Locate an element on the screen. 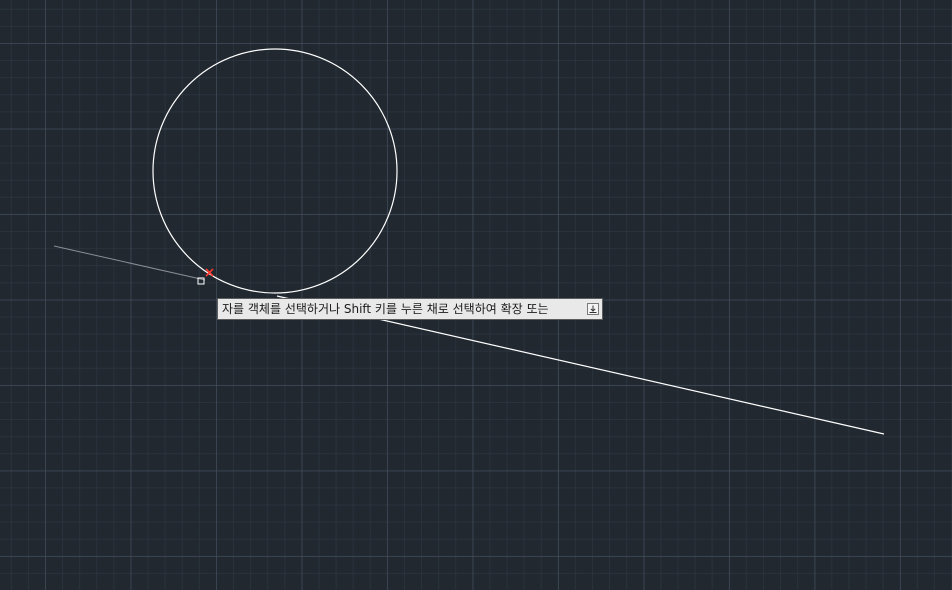  arrow-down-icon is located at coordinates (593, 309).